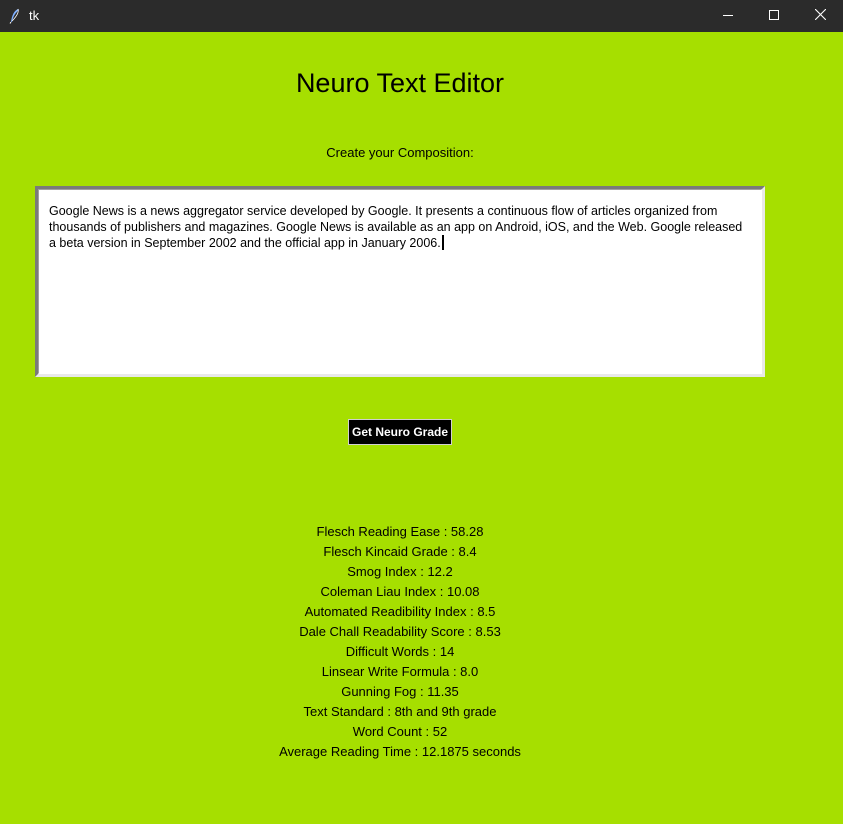 The height and width of the screenshot is (824, 843). What do you see at coordinates (400, 571) in the screenshot?
I see `result-smog-index: Smog Index : 12.2` at bounding box center [400, 571].